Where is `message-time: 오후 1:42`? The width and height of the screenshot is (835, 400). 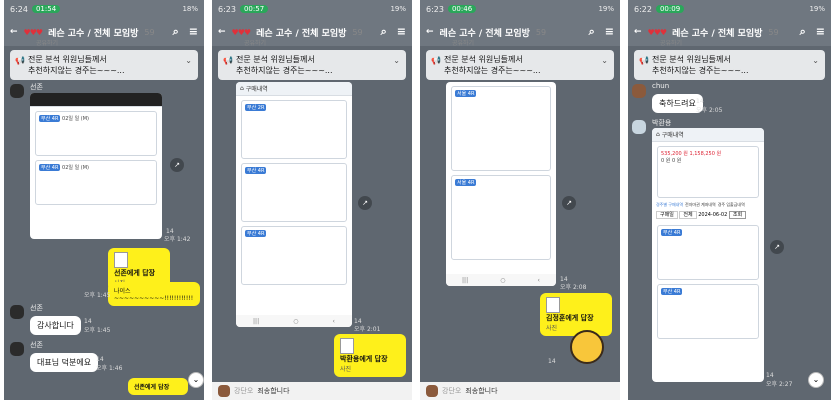
message-time: 오후 1:42 is located at coordinates (177, 239).